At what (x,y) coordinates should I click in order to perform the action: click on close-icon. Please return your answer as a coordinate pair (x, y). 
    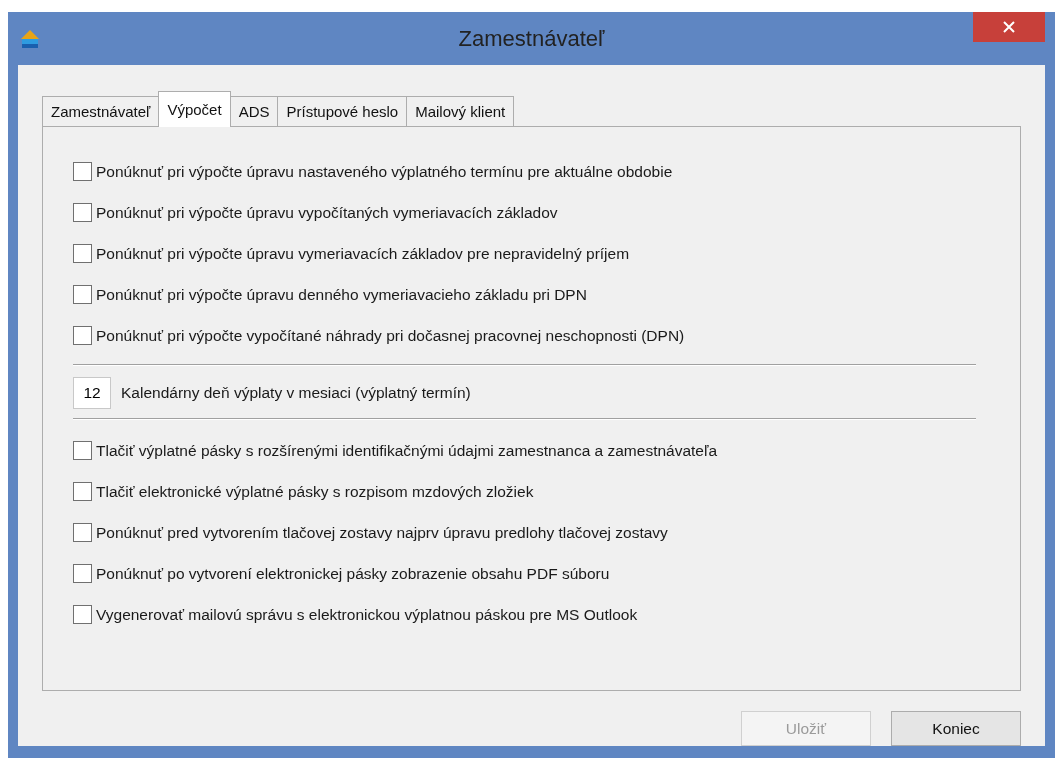
    Looking at the image, I should click on (1009, 27).